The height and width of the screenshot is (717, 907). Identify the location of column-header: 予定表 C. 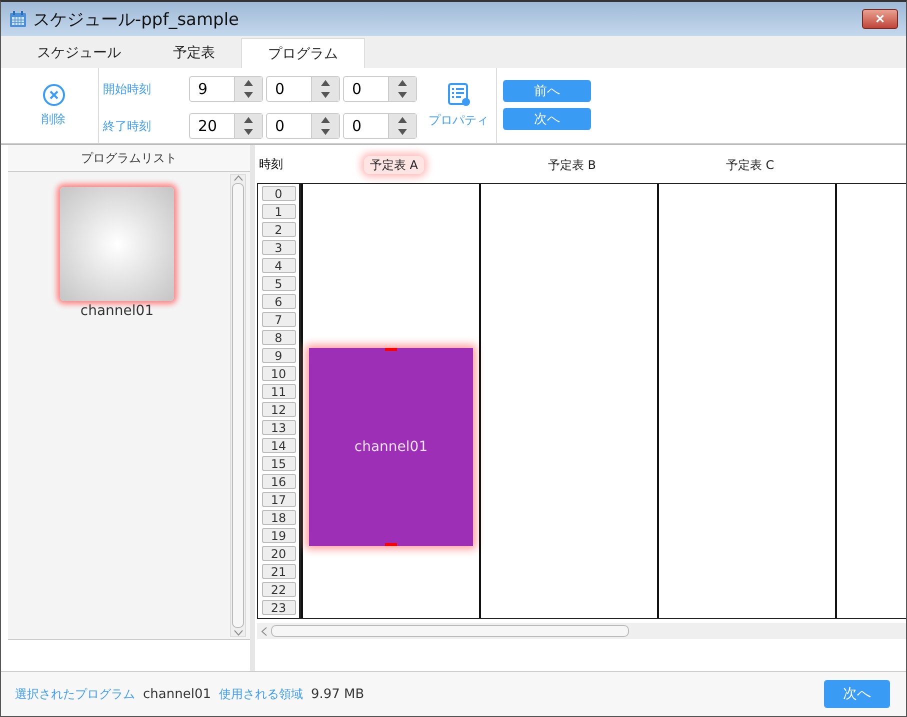
(750, 165).